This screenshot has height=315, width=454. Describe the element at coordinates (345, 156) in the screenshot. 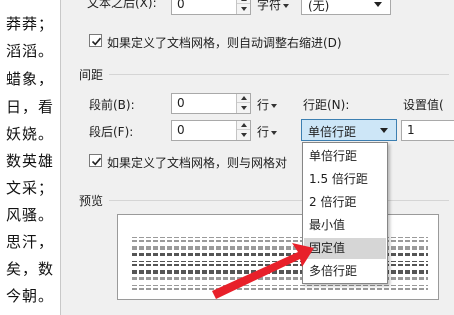

I see `line-spacing-option-single: 单倍行距` at that location.